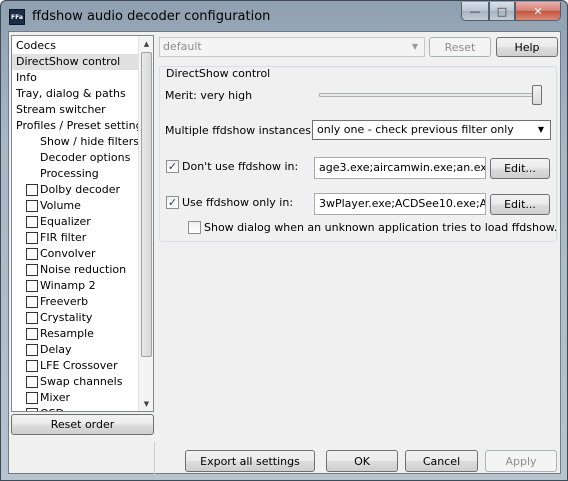  I want to click on maximize-icon: □, so click(502, 11).